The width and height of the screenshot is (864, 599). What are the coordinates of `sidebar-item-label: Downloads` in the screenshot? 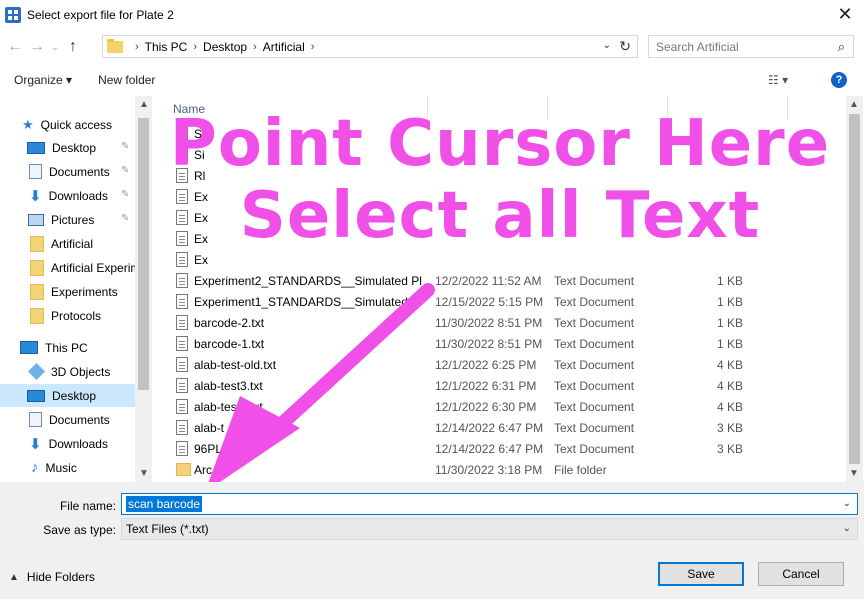 It's located at (78, 443).